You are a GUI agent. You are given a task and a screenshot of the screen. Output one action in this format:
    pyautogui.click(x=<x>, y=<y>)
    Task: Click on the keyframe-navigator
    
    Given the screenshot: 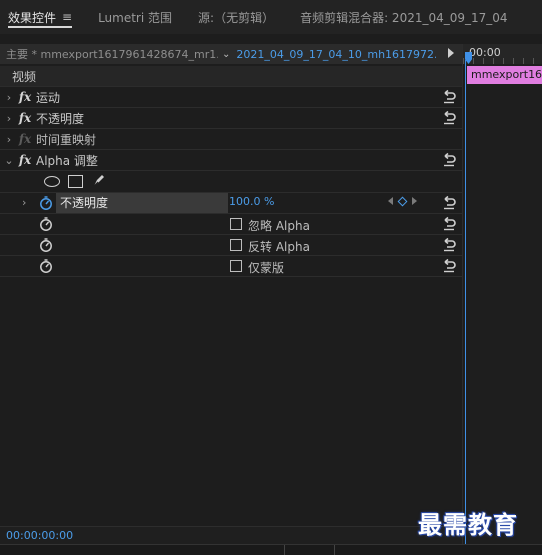 What is the action you would take?
    pyautogui.click(x=402, y=201)
    